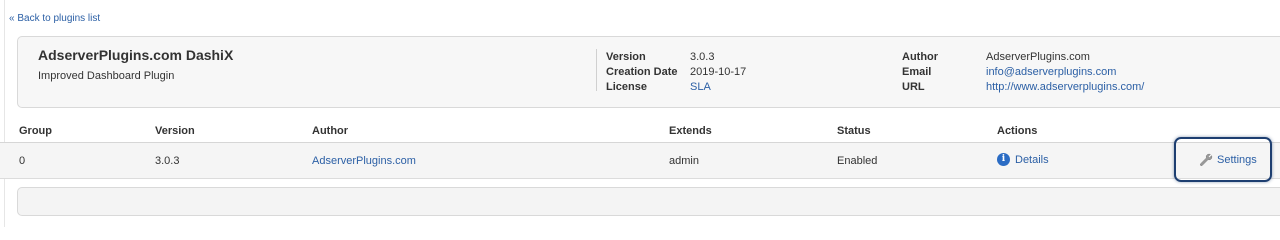 Image resolution: width=1280 pixels, height=240 pixels. Describe the element at coordinates (136, 55) in the screenshot. I see `plugin-name: AdserverPlugins.com DashiX` at that location.